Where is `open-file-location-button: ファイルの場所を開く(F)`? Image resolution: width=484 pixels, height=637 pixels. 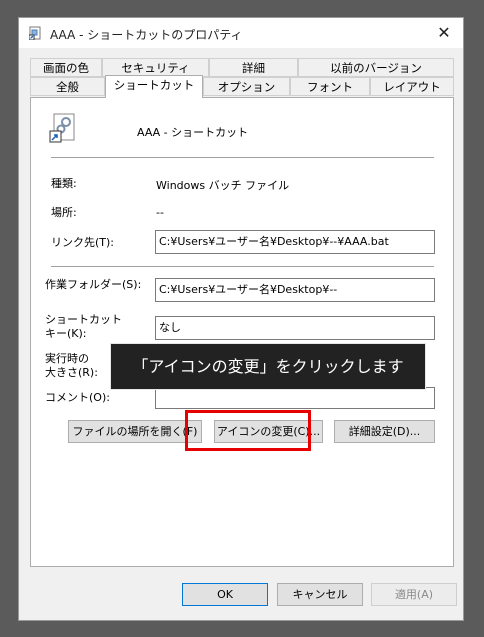
open-file-location-button: ファイルの場所を開く(F) is located at coordinates (135, 431).